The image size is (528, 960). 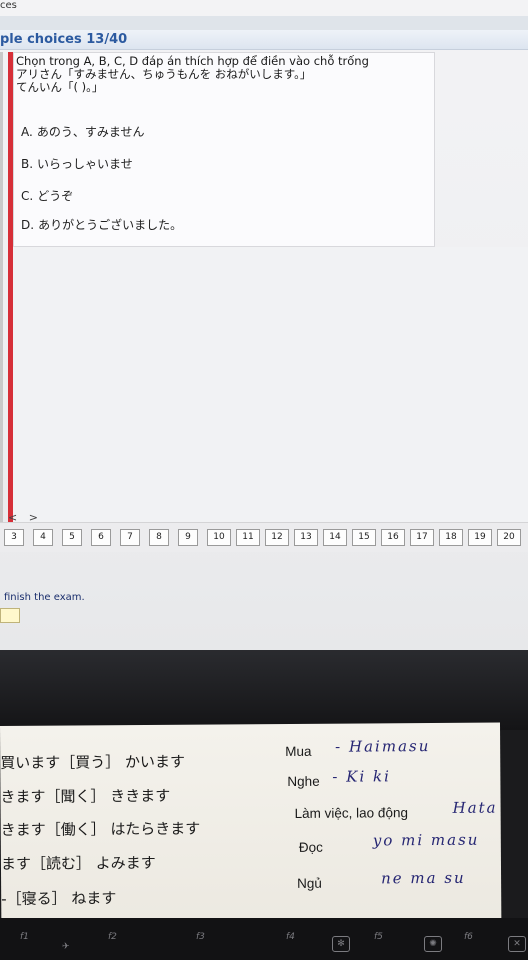 What do you see at coordinates (219, 537) in the screenshot?
I see `page-button: 10` at bounding box center [219, 537].